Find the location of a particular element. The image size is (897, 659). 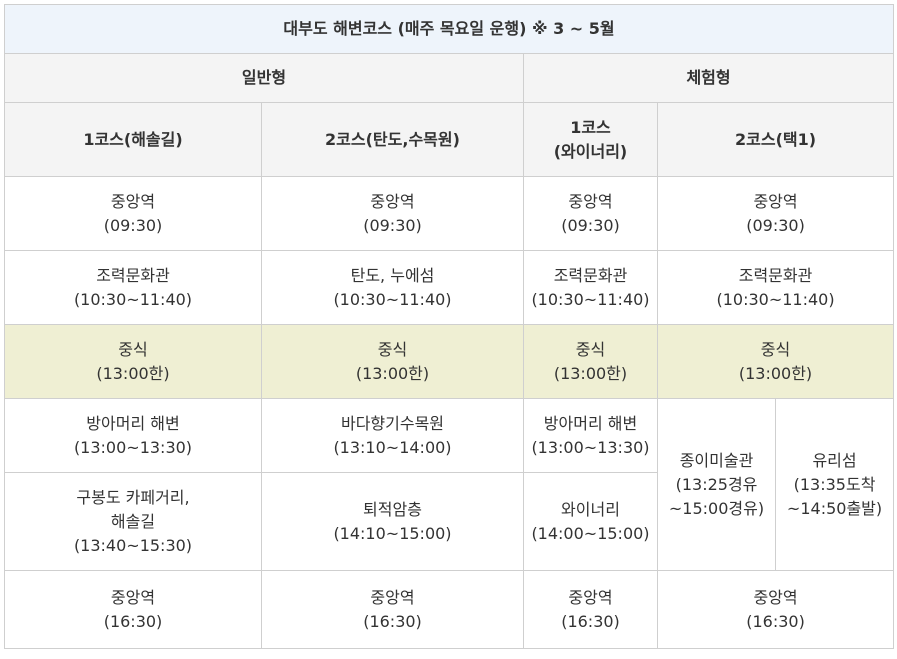

cell-time: (13:25경유 is located at coordinates (716, 484).